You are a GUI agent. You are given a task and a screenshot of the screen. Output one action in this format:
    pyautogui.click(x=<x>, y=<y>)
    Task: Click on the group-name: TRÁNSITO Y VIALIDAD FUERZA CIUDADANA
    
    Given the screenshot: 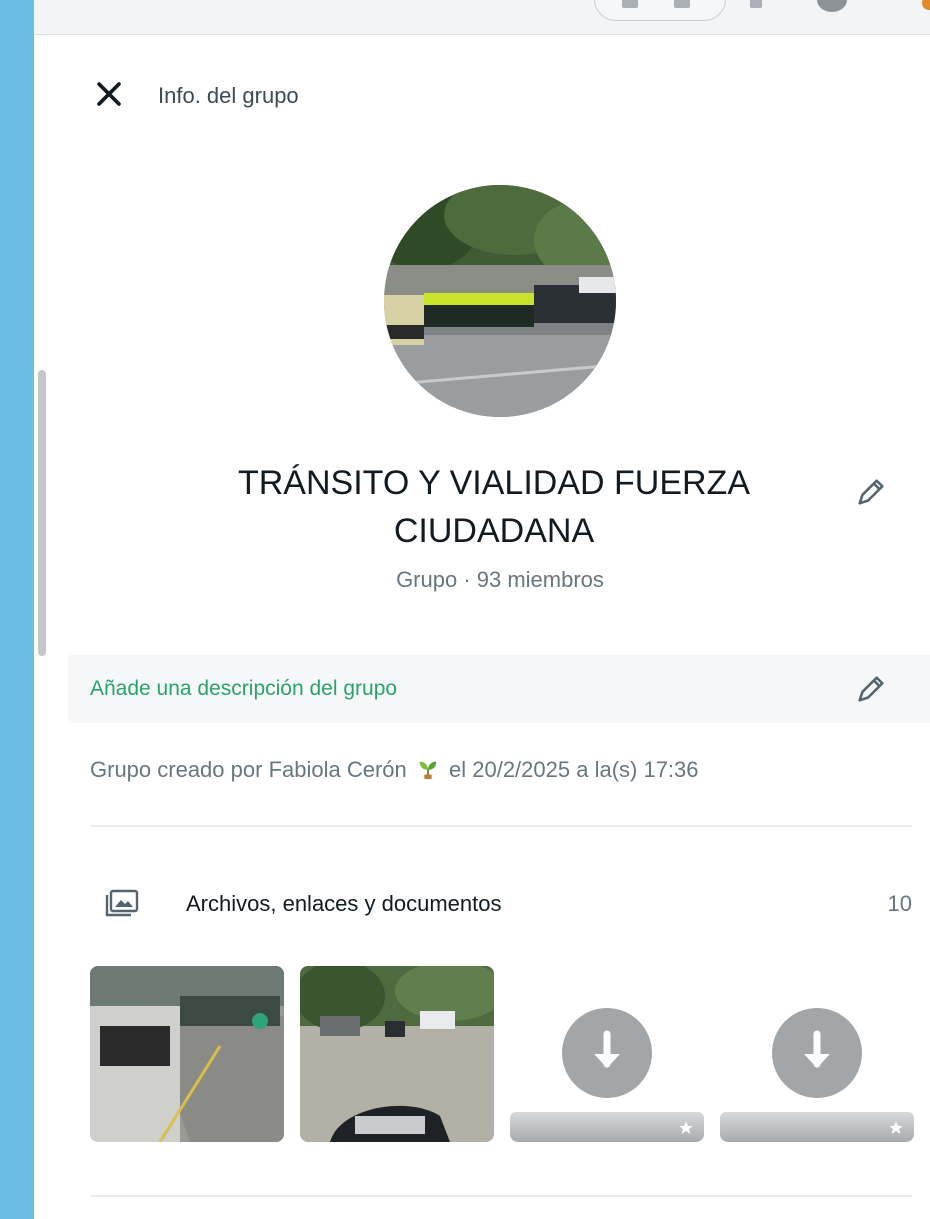 What is the action you would take?
    pyautogui.click(x=493, y=507)
    